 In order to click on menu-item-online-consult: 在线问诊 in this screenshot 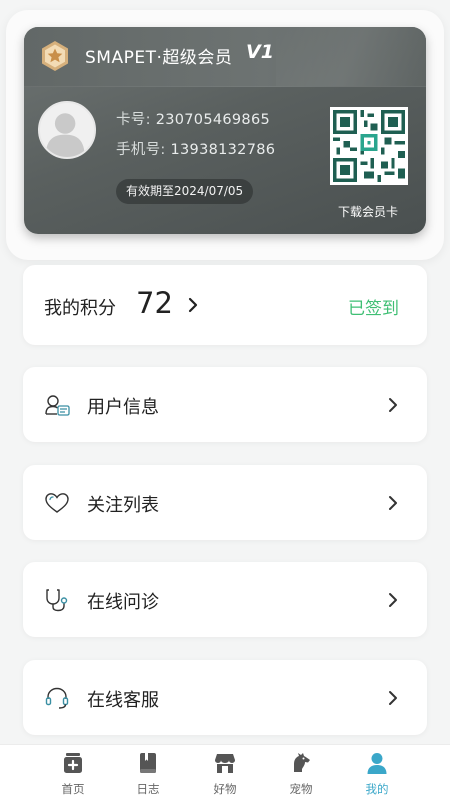, I will do `click(225, 599)`.